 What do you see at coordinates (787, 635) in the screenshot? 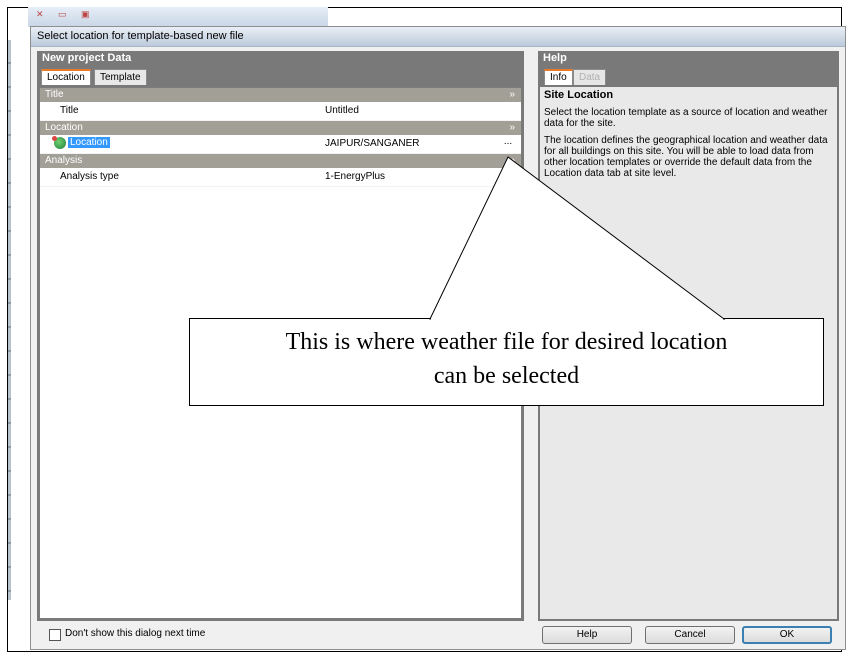
I see `ok-button: OK` at bounding box center [787, 635].